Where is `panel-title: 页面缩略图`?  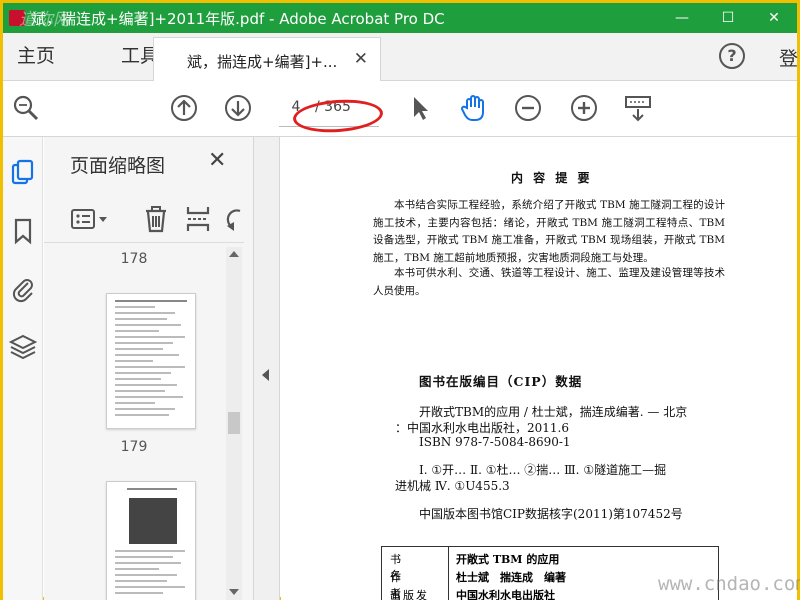 panel-title: 页面缩略图 is located at coordinates (118, 166).